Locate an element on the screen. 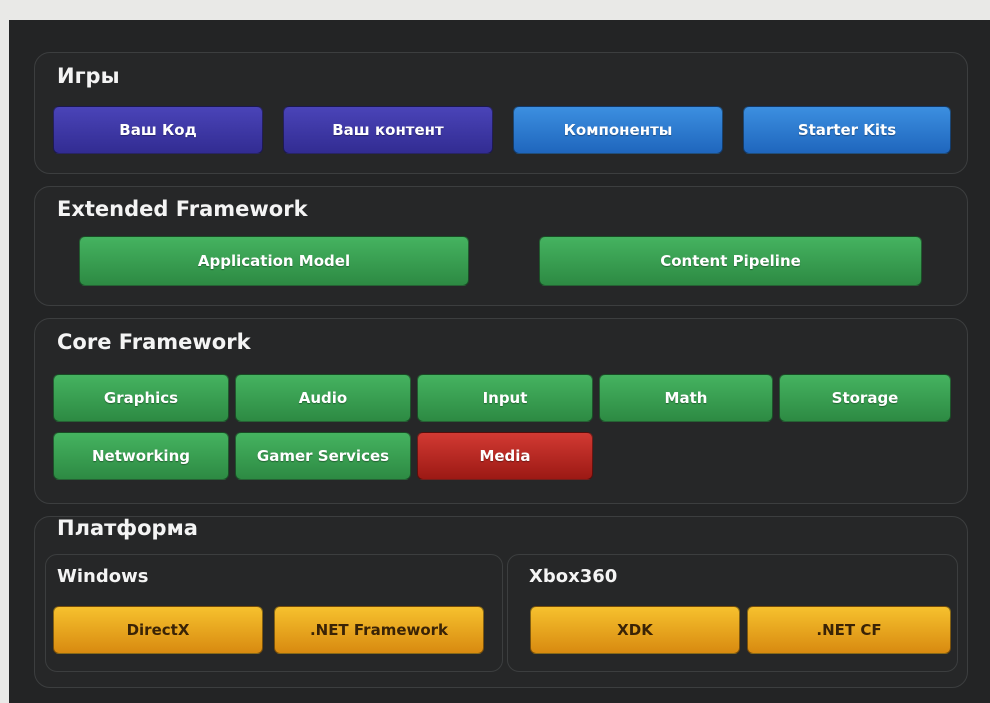  directx-box: DirectX is located at coordinates (158, 630).